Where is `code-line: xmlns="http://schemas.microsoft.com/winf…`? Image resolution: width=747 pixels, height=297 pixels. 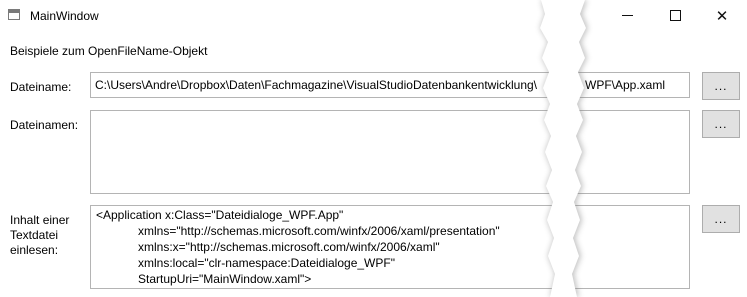 code-line: xmlns="http://schemas.microsoft.com/winf… is located at coordinates (319, 231).